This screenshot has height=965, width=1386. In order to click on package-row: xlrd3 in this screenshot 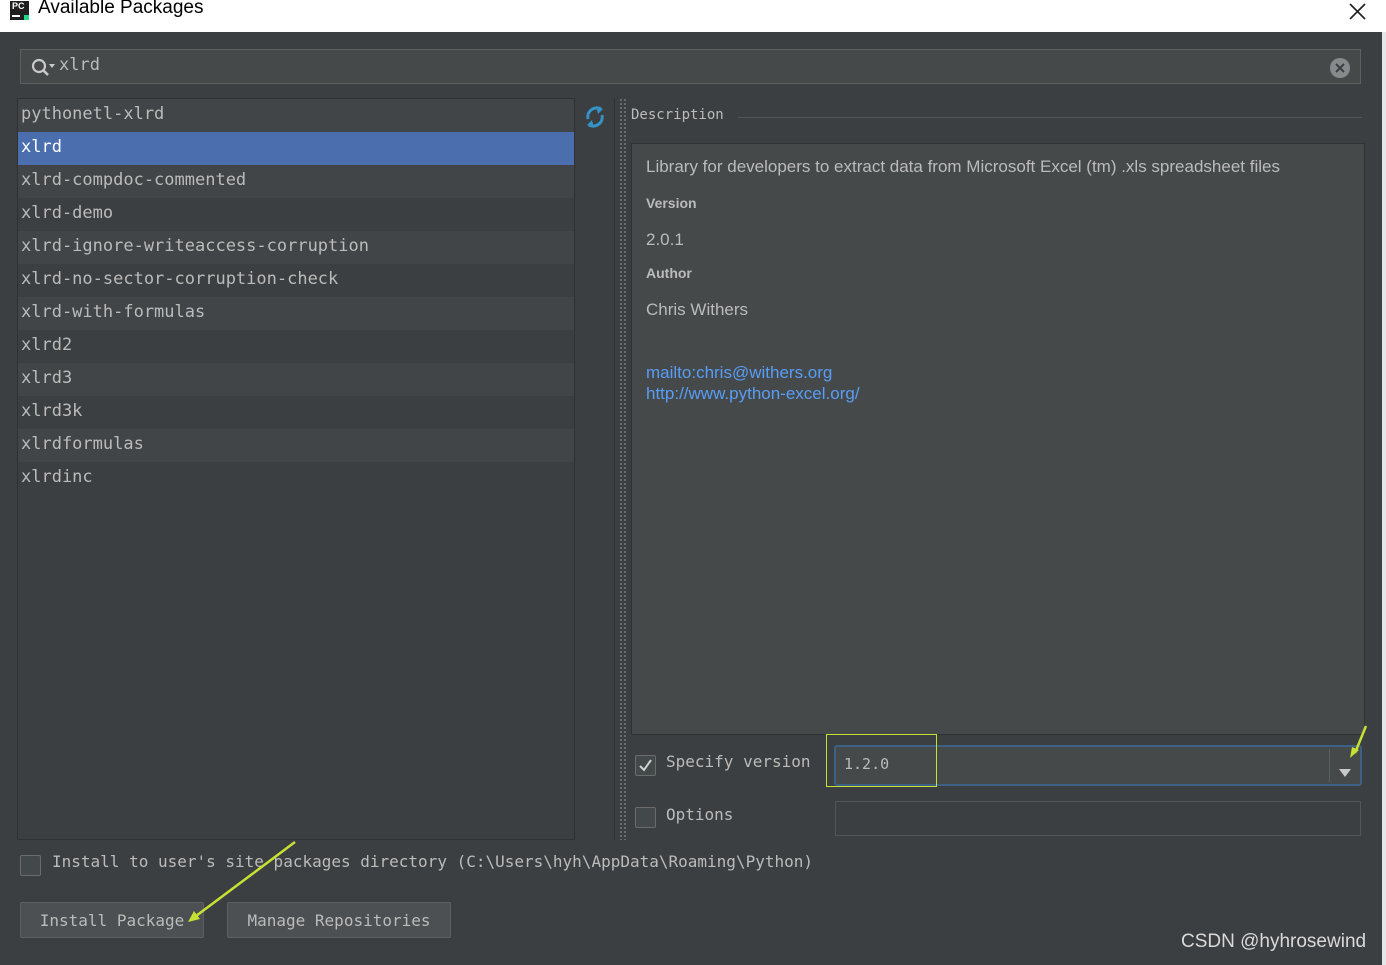, I will do `click(296, 379)`.